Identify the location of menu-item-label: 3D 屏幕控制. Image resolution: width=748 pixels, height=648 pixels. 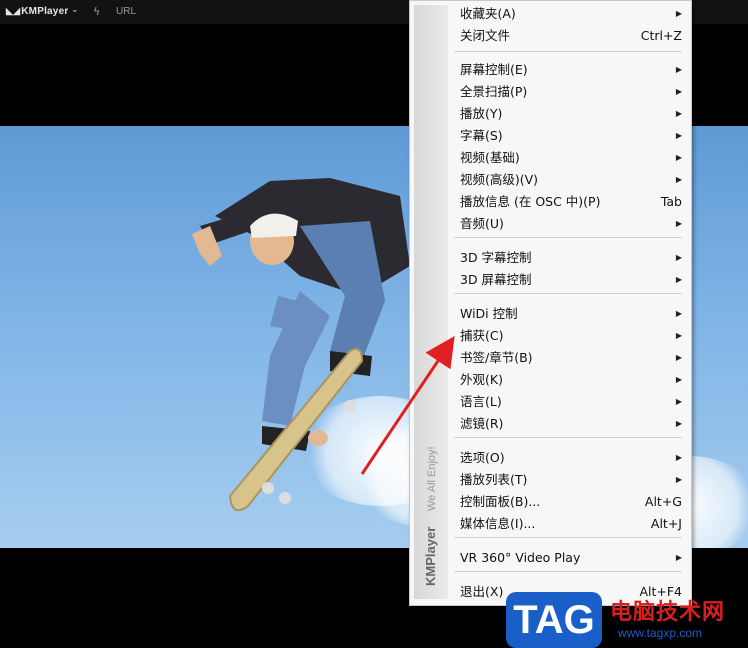
(496, 279).